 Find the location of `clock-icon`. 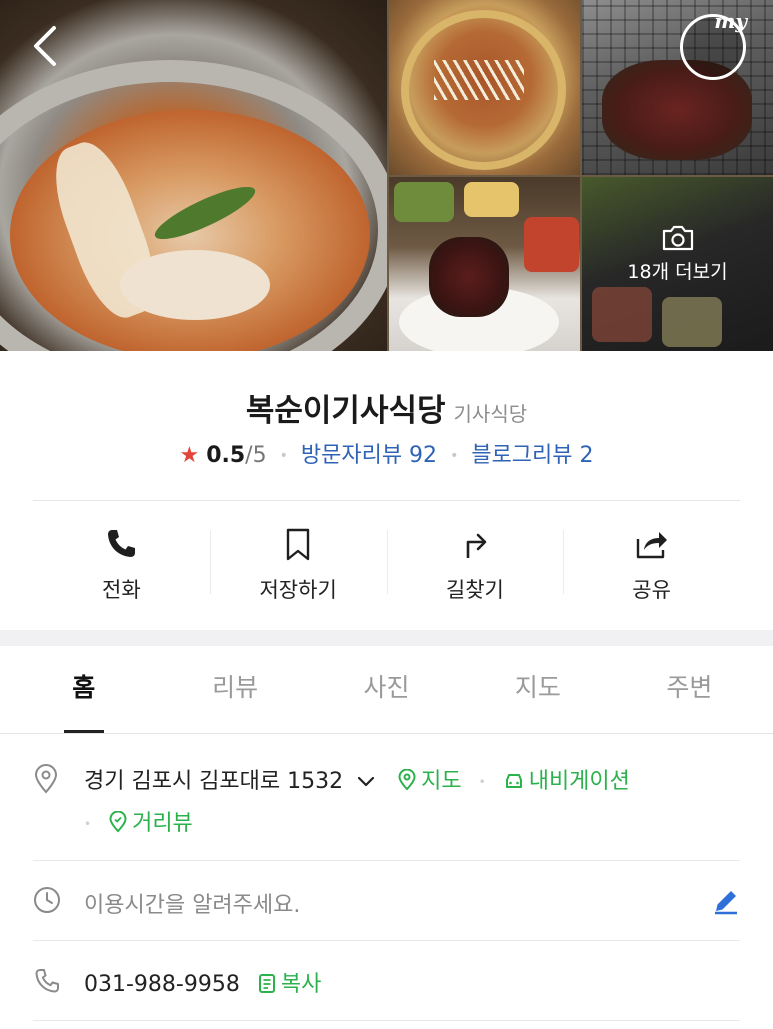

clock-icon is located at coordinates (47, 900).